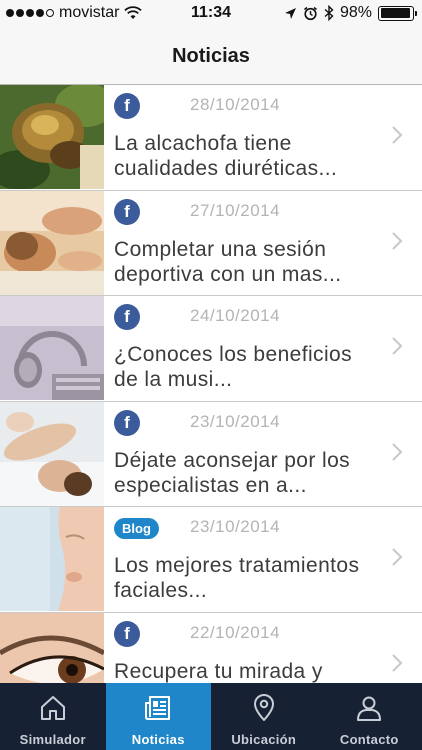  Describe the element at coordinates (235, 315) in the screenshot. I see `news-date: 24/10/2014` at that location.